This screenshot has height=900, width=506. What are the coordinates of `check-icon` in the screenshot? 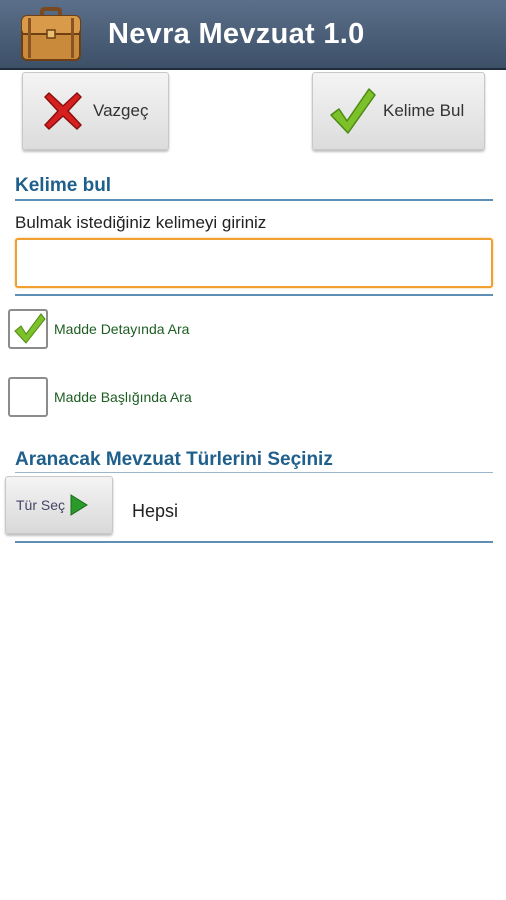 It's located at (30, 328).